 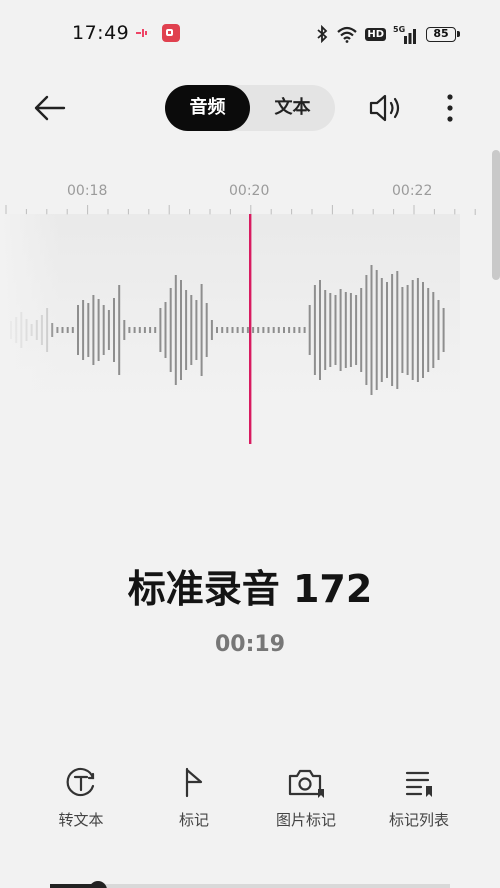 What do you see at coordinates (171, 33) in the screenshot?
I see `screen-record-icon` at bounding box center [171, 33].